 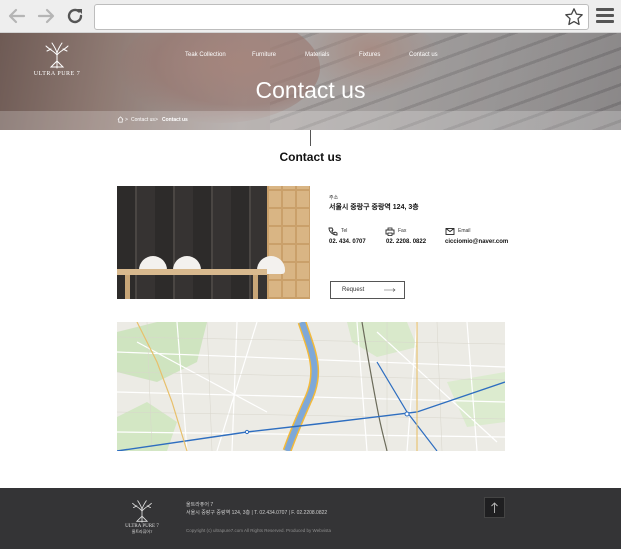 I want to click on reload-icon, so click(x=75, y=16).